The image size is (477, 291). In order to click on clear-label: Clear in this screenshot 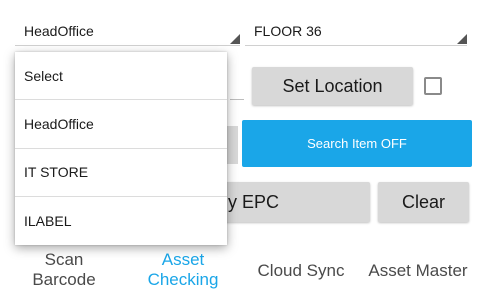, I will do `click(423, 201)`.